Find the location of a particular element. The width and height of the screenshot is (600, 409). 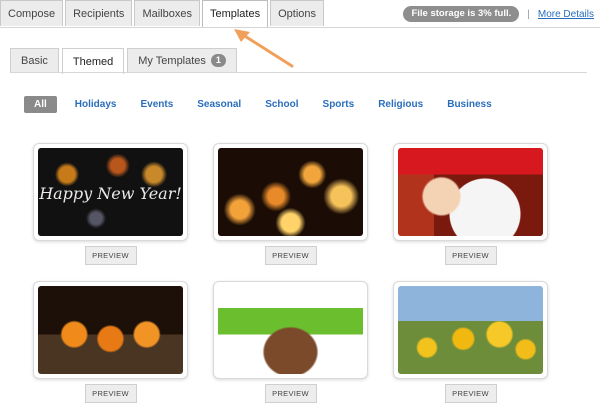

santa-image is located at coordinates (470, 192).